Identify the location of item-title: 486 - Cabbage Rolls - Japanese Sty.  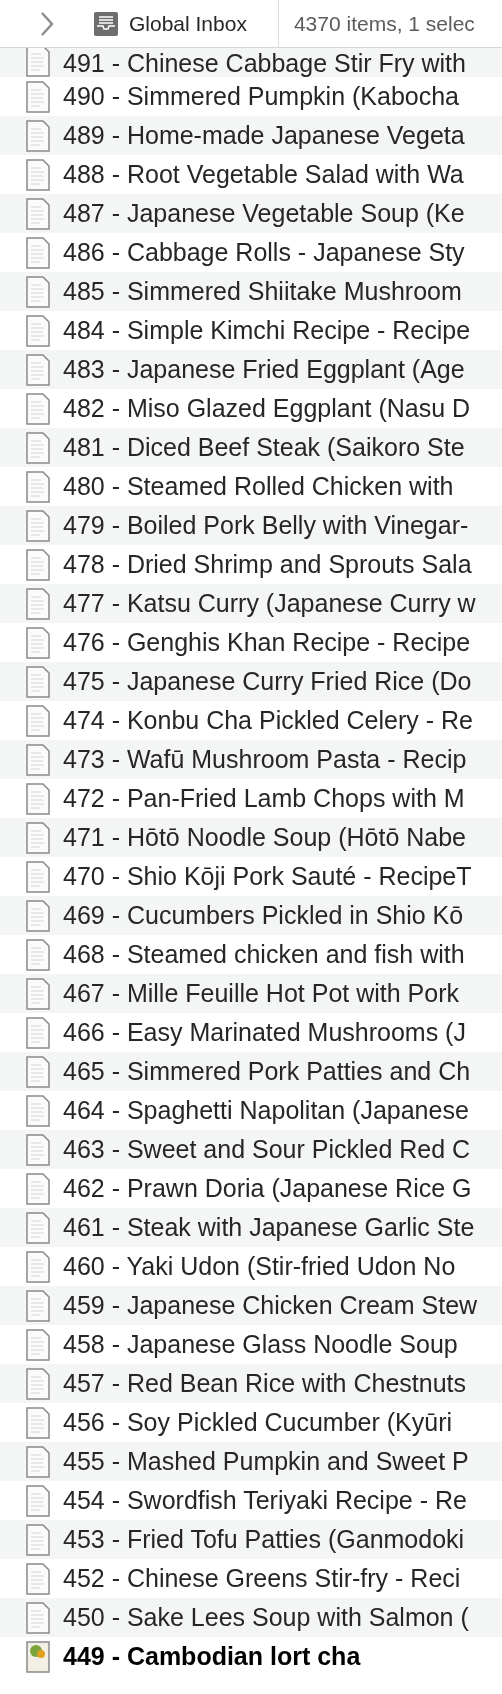
(264, 252).